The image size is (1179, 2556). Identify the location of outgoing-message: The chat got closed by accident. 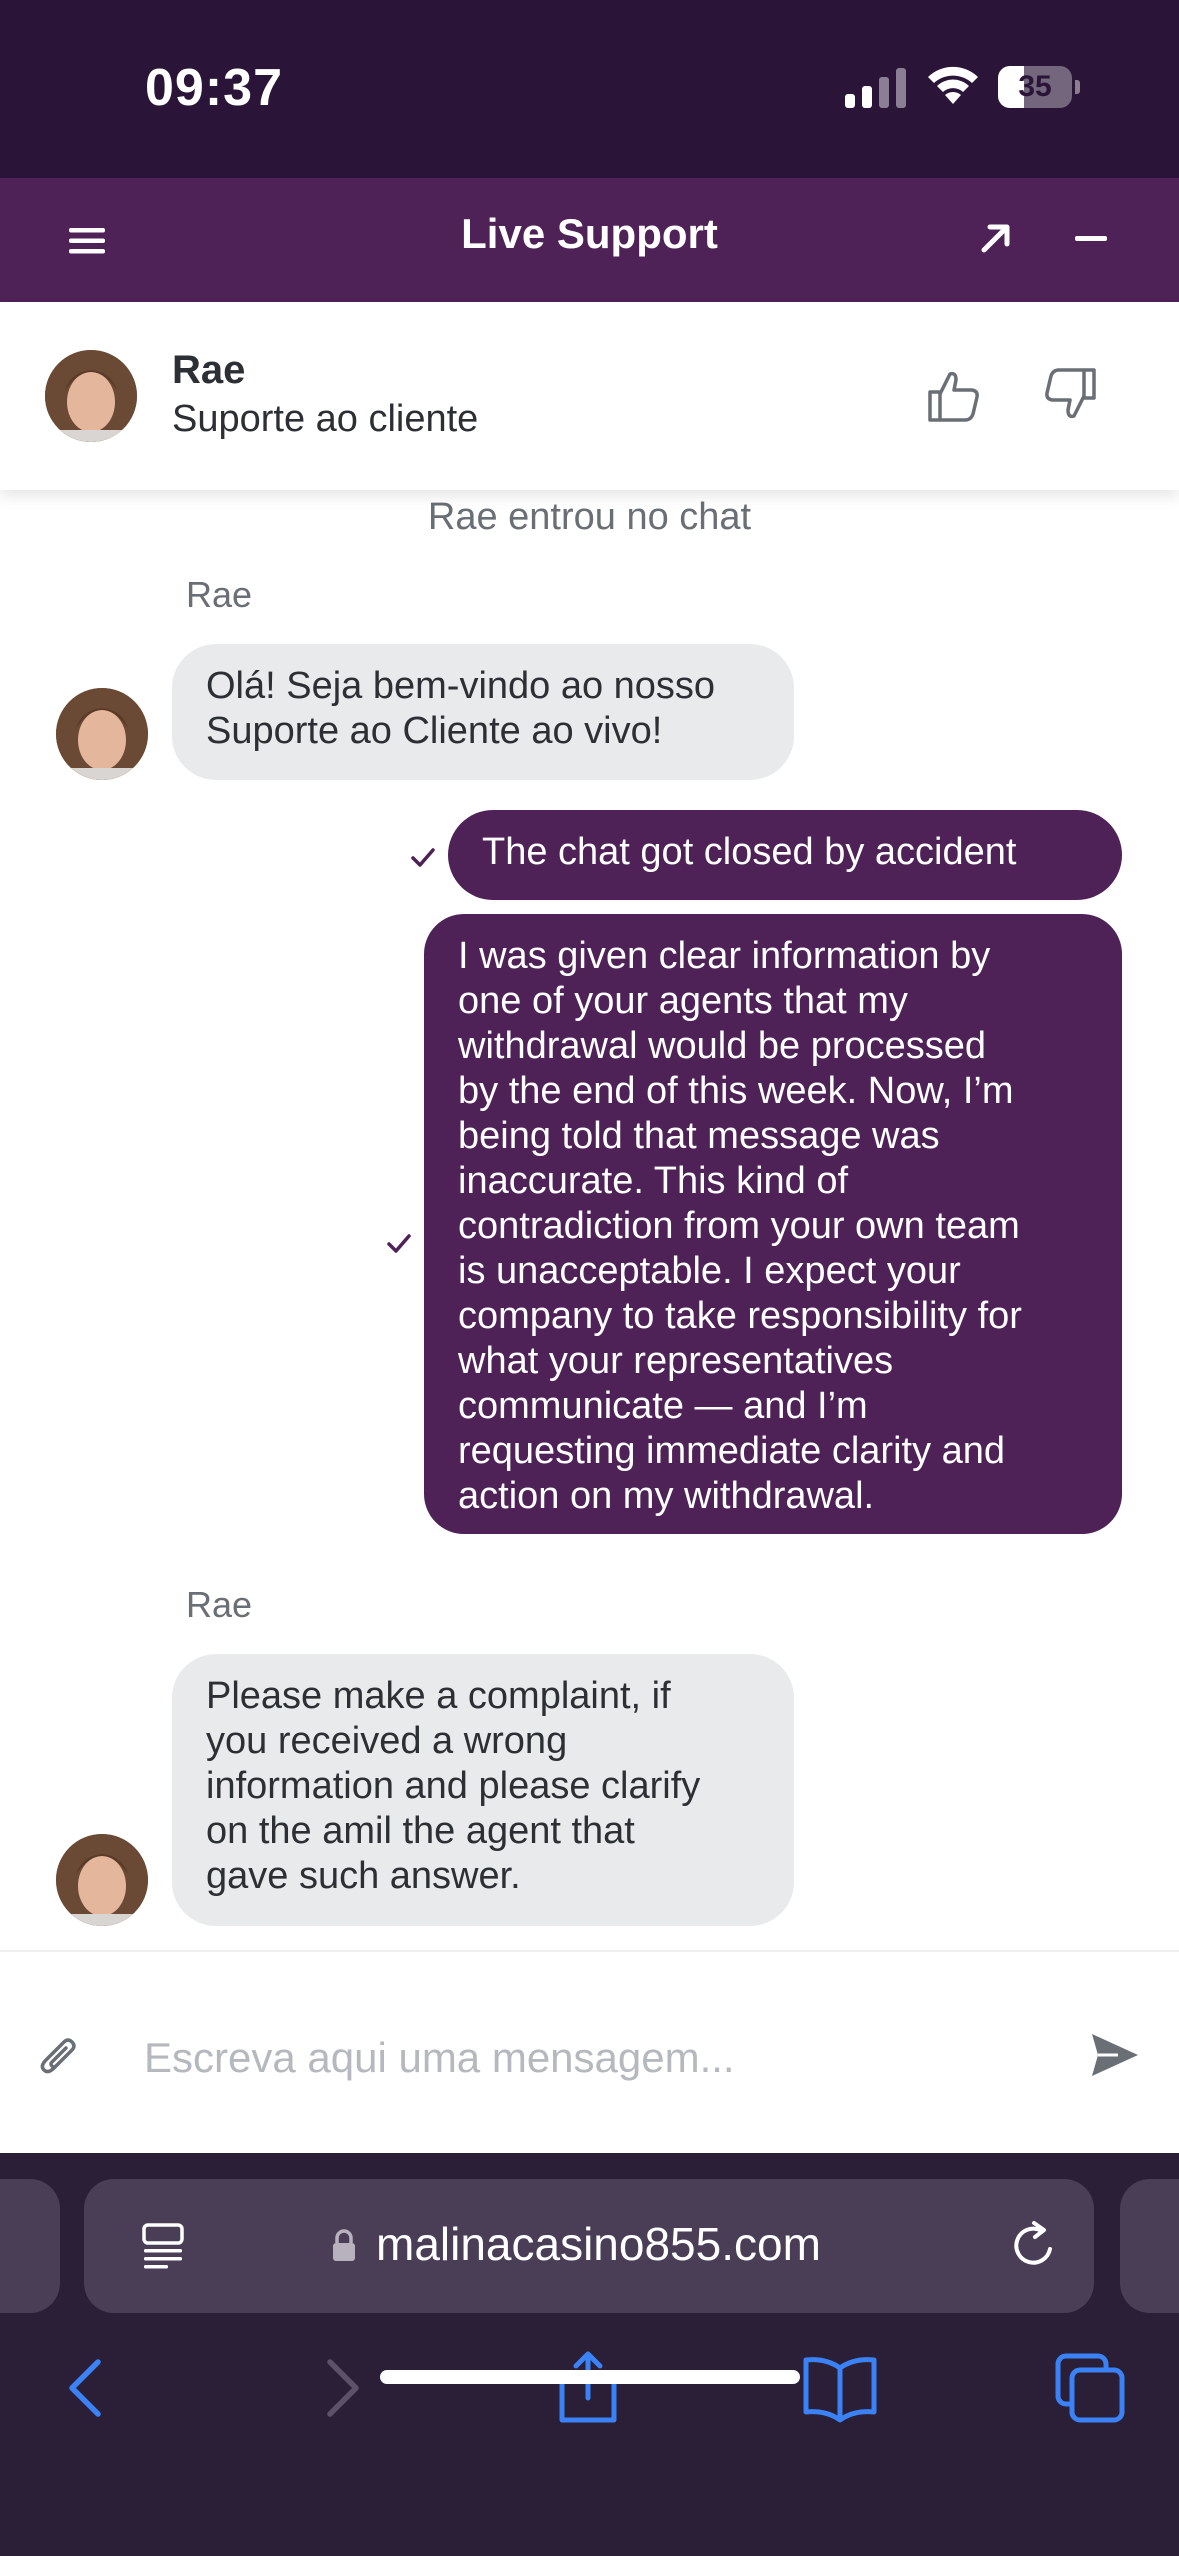
(785, 855).